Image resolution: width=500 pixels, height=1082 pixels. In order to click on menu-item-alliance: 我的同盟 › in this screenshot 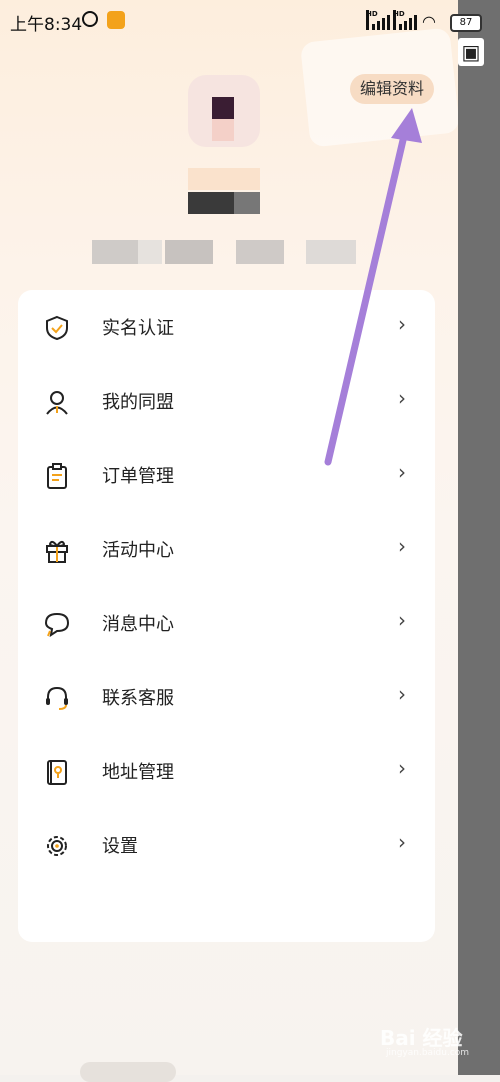, I will do `click(226, 401)`.